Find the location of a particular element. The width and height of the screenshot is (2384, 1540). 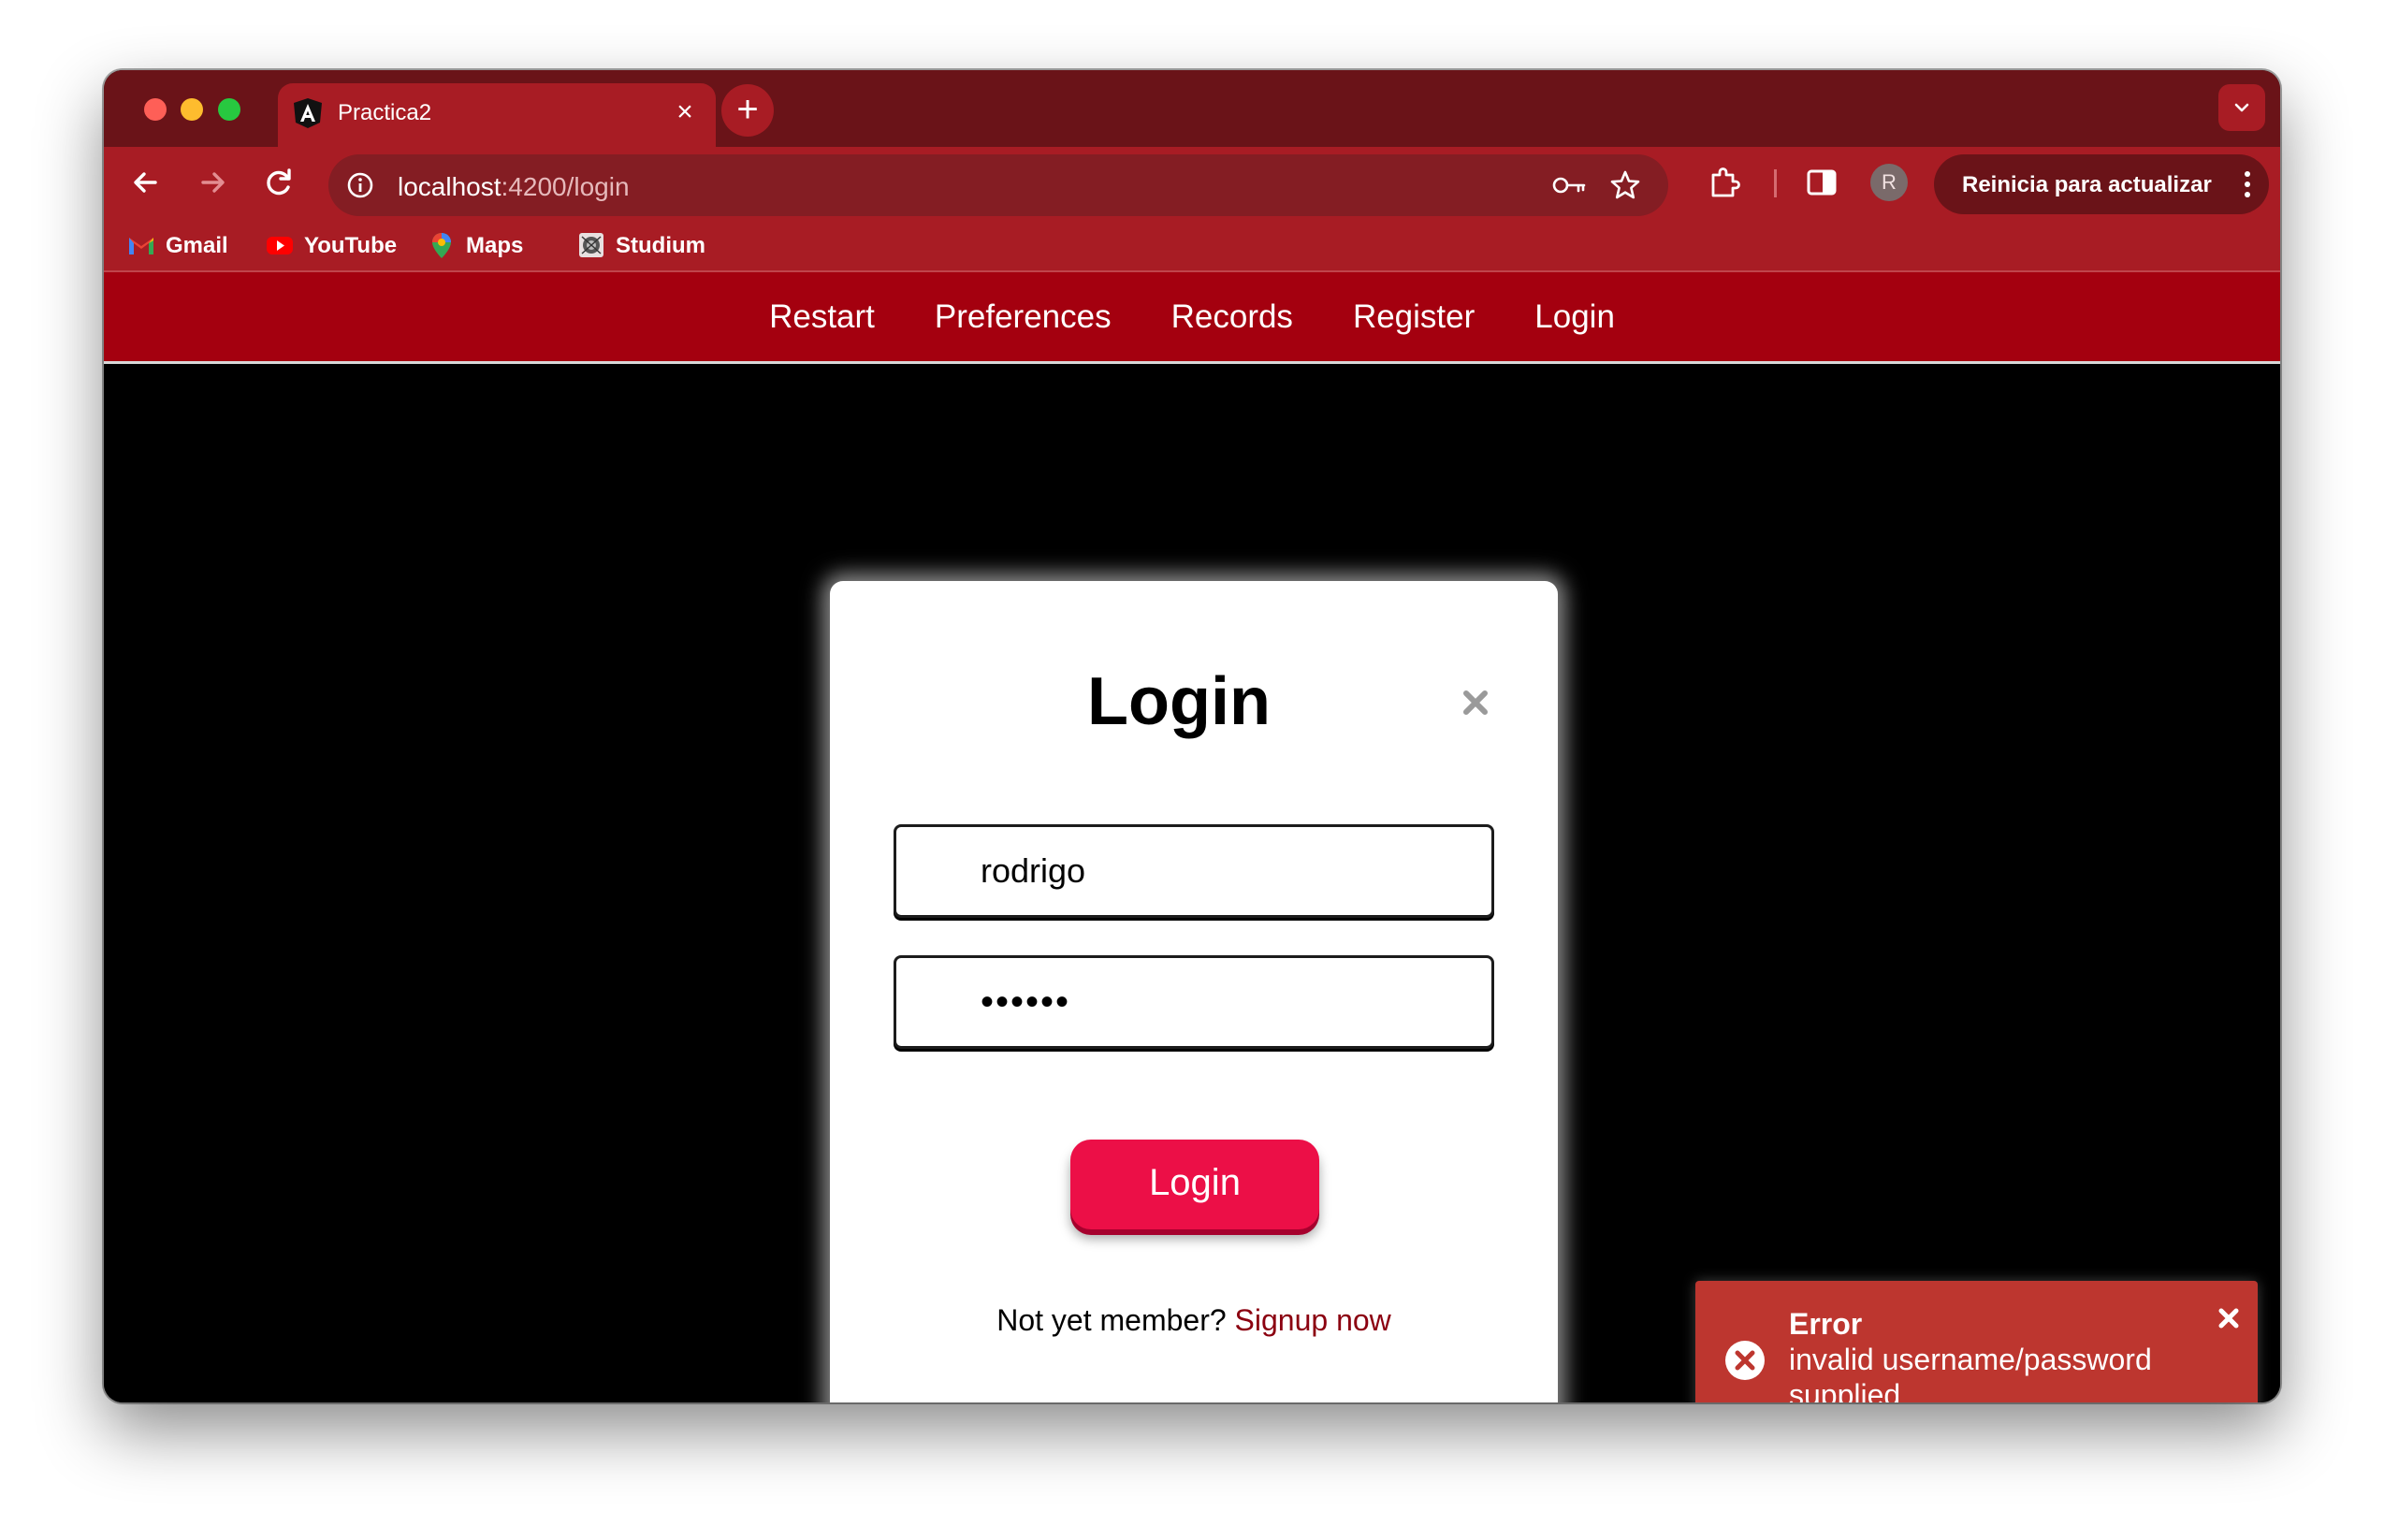

youtube-icon is located at coordinates (280, 245).